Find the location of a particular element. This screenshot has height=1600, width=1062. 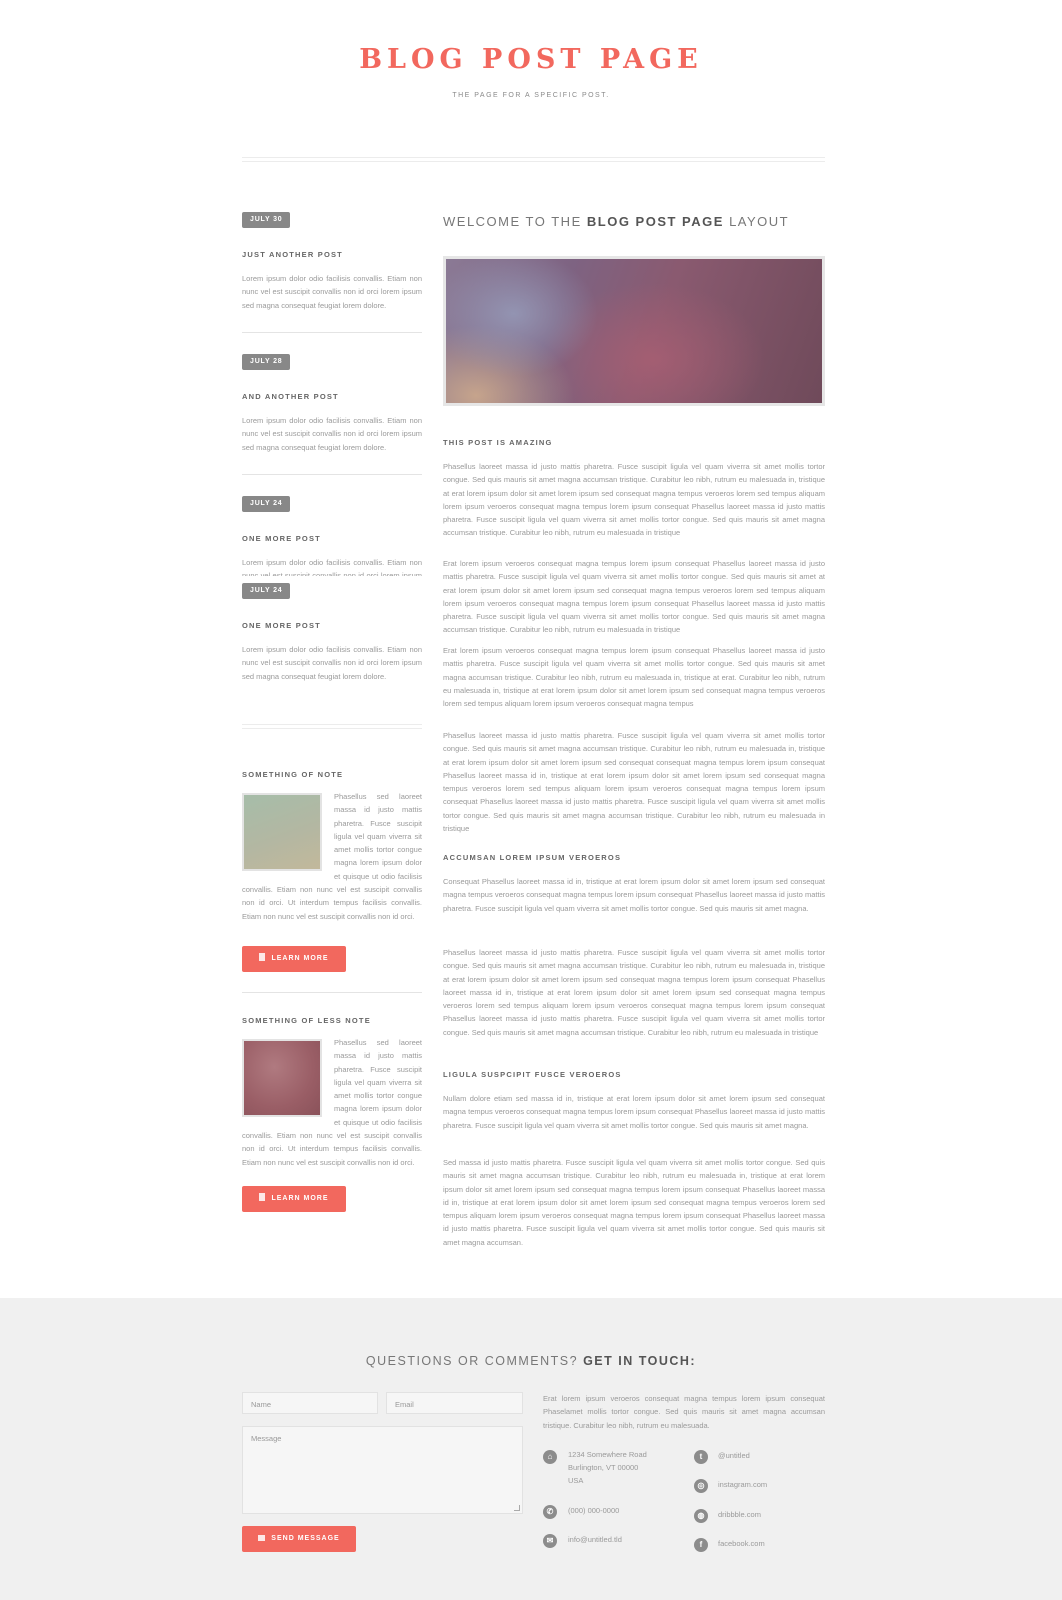

facebook-icon: f is located at coordinates (701, 1545).